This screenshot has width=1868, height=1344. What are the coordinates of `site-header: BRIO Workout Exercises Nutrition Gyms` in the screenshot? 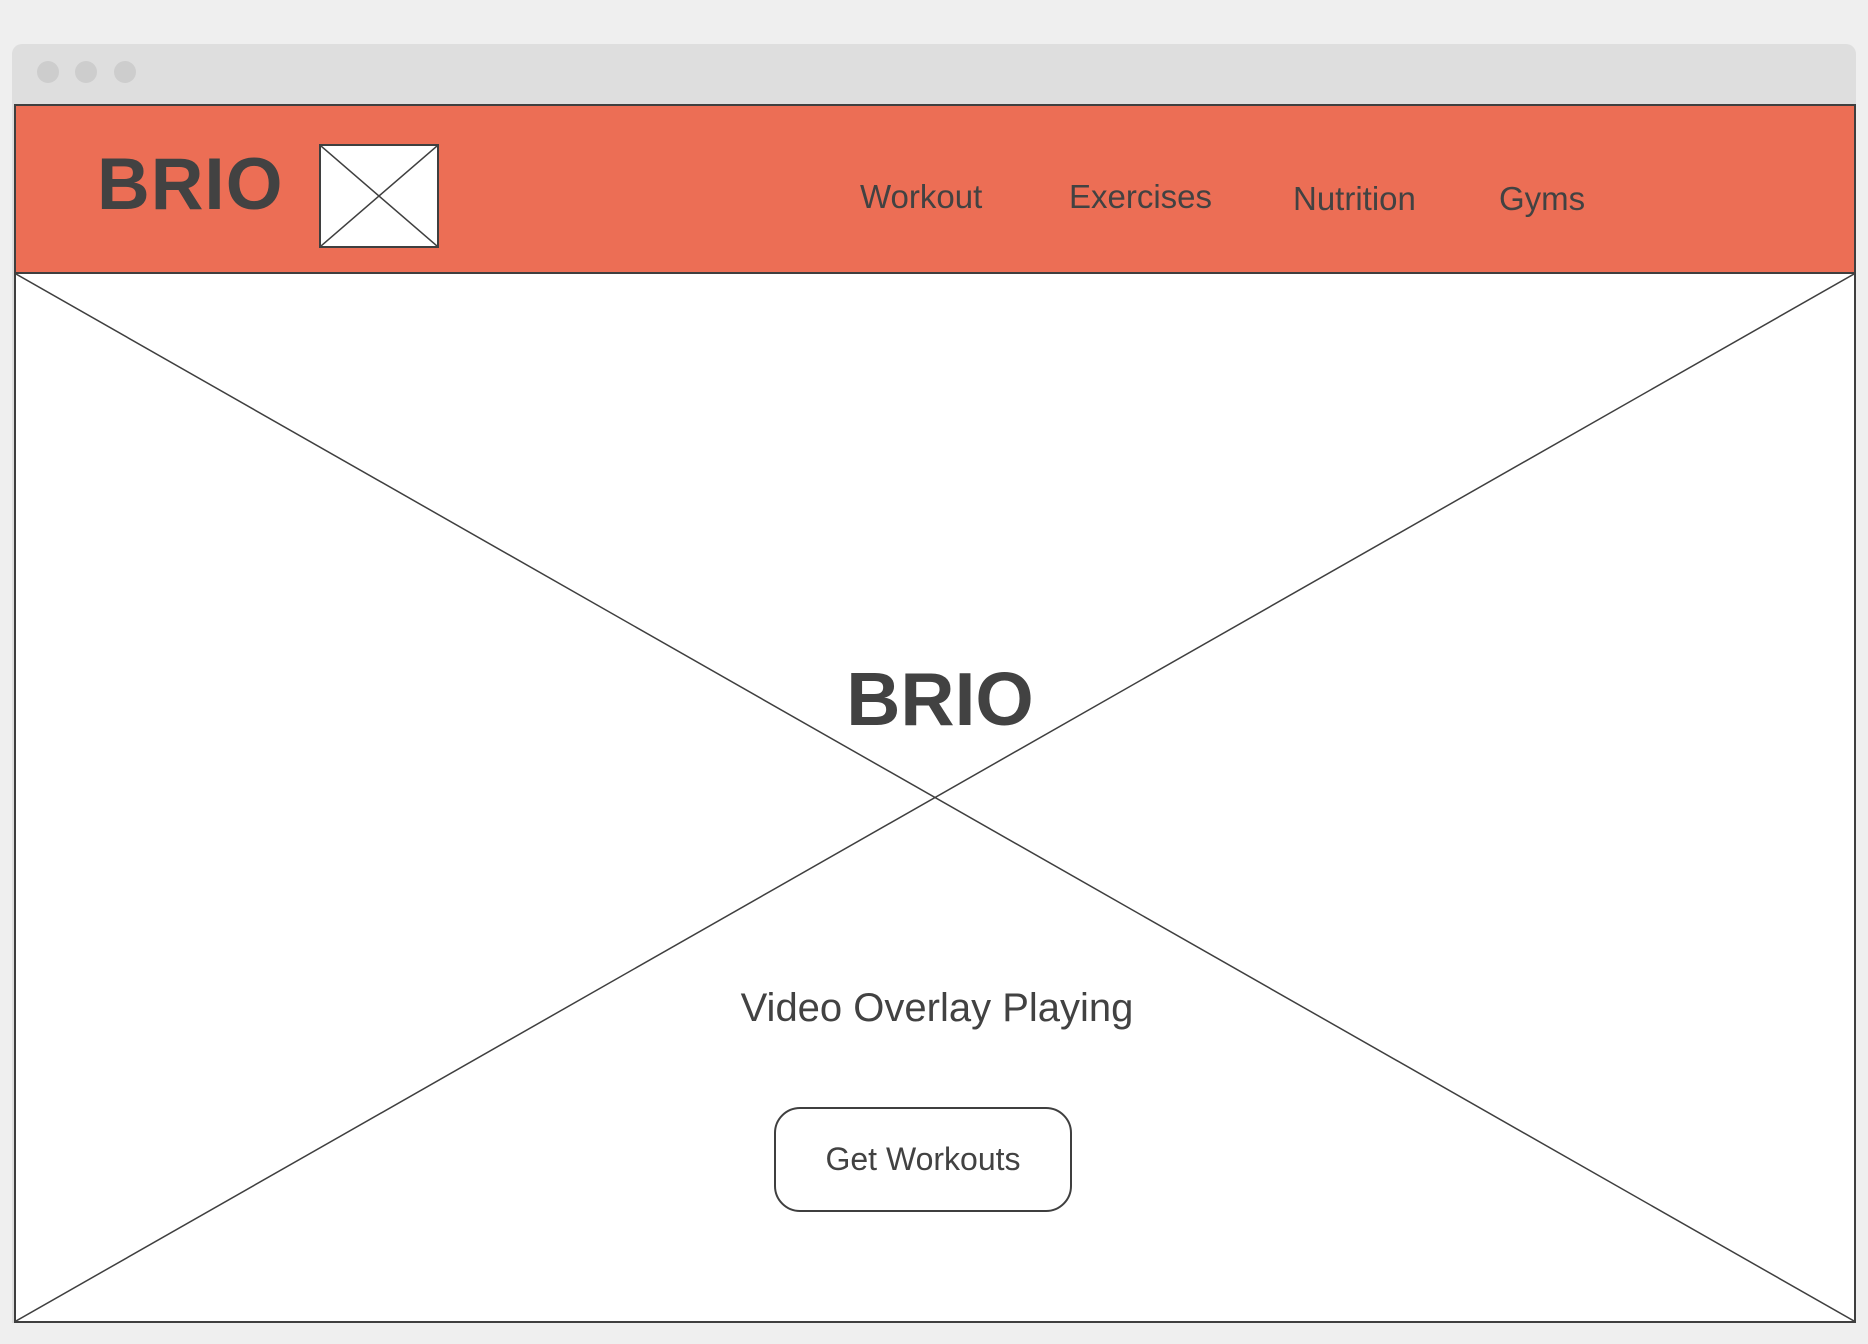 It's located at (935, 189).